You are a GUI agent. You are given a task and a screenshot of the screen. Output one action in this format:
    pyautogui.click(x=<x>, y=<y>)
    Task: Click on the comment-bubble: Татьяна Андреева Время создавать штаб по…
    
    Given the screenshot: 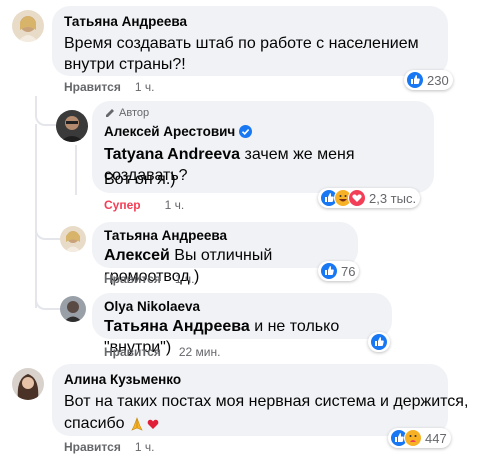 What is the action you would take?
    pyautogui.click(x=250, y=41)
    